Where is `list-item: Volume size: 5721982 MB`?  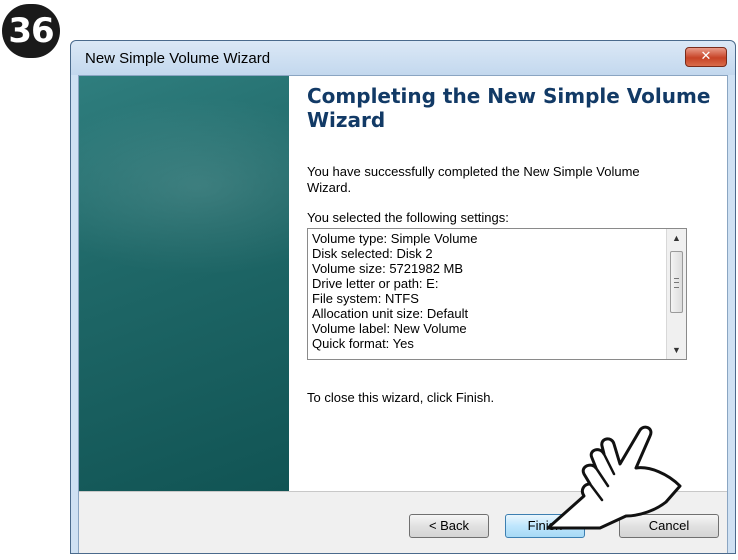
list-item: Volume size: 5721982 MB is located at coordinates (388, 268).